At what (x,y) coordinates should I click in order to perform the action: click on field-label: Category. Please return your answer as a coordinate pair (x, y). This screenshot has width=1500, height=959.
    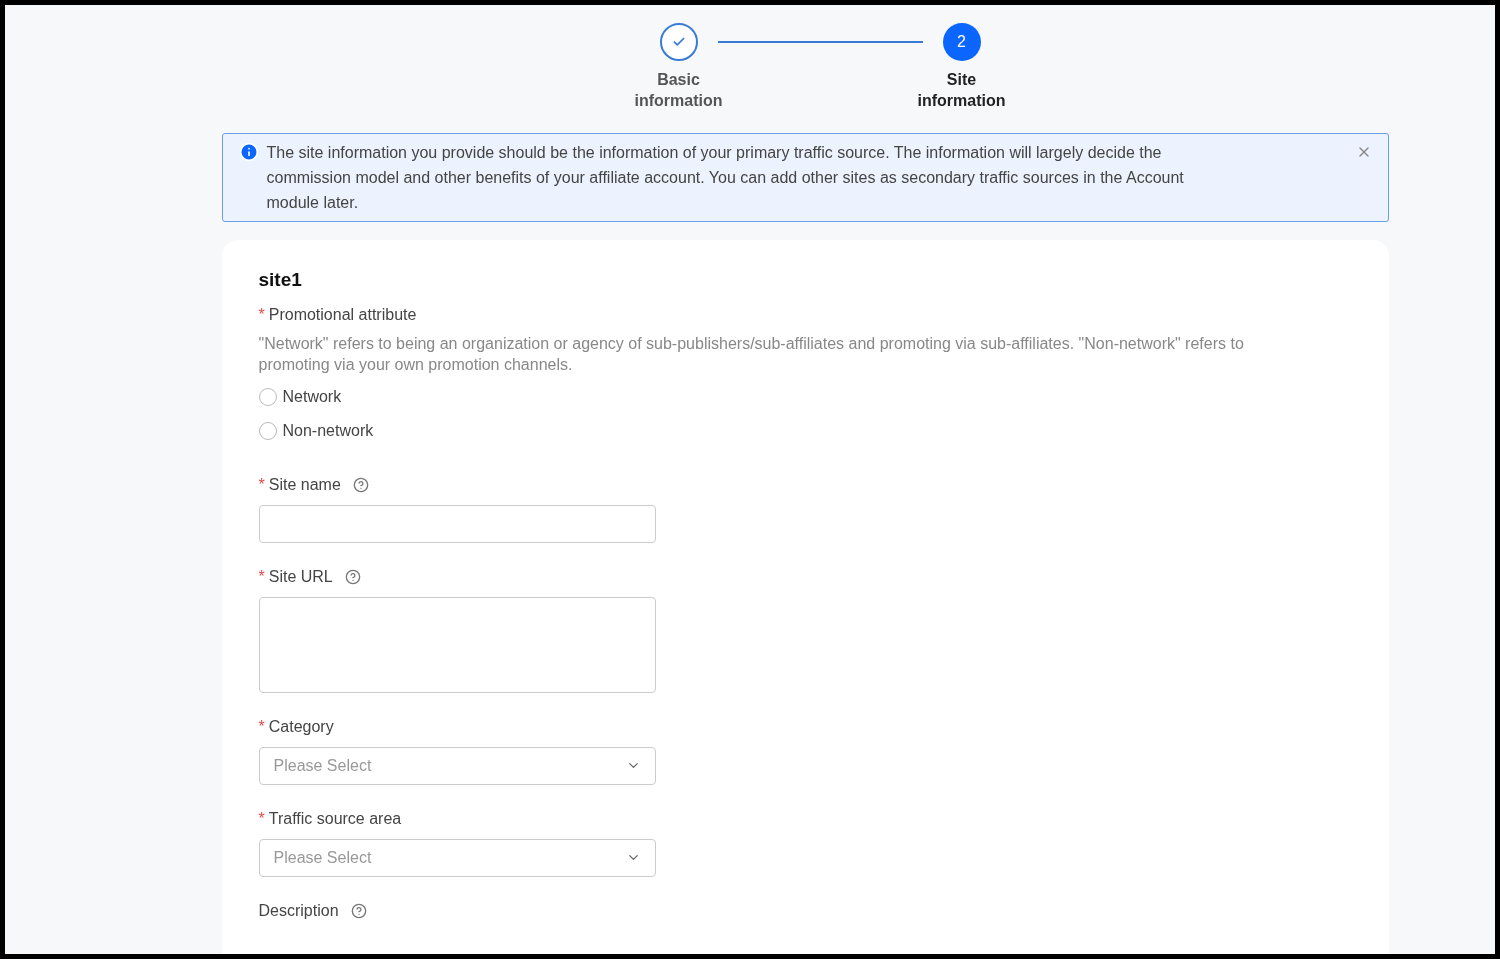
    Looking at the image, I should click on (301, 726).